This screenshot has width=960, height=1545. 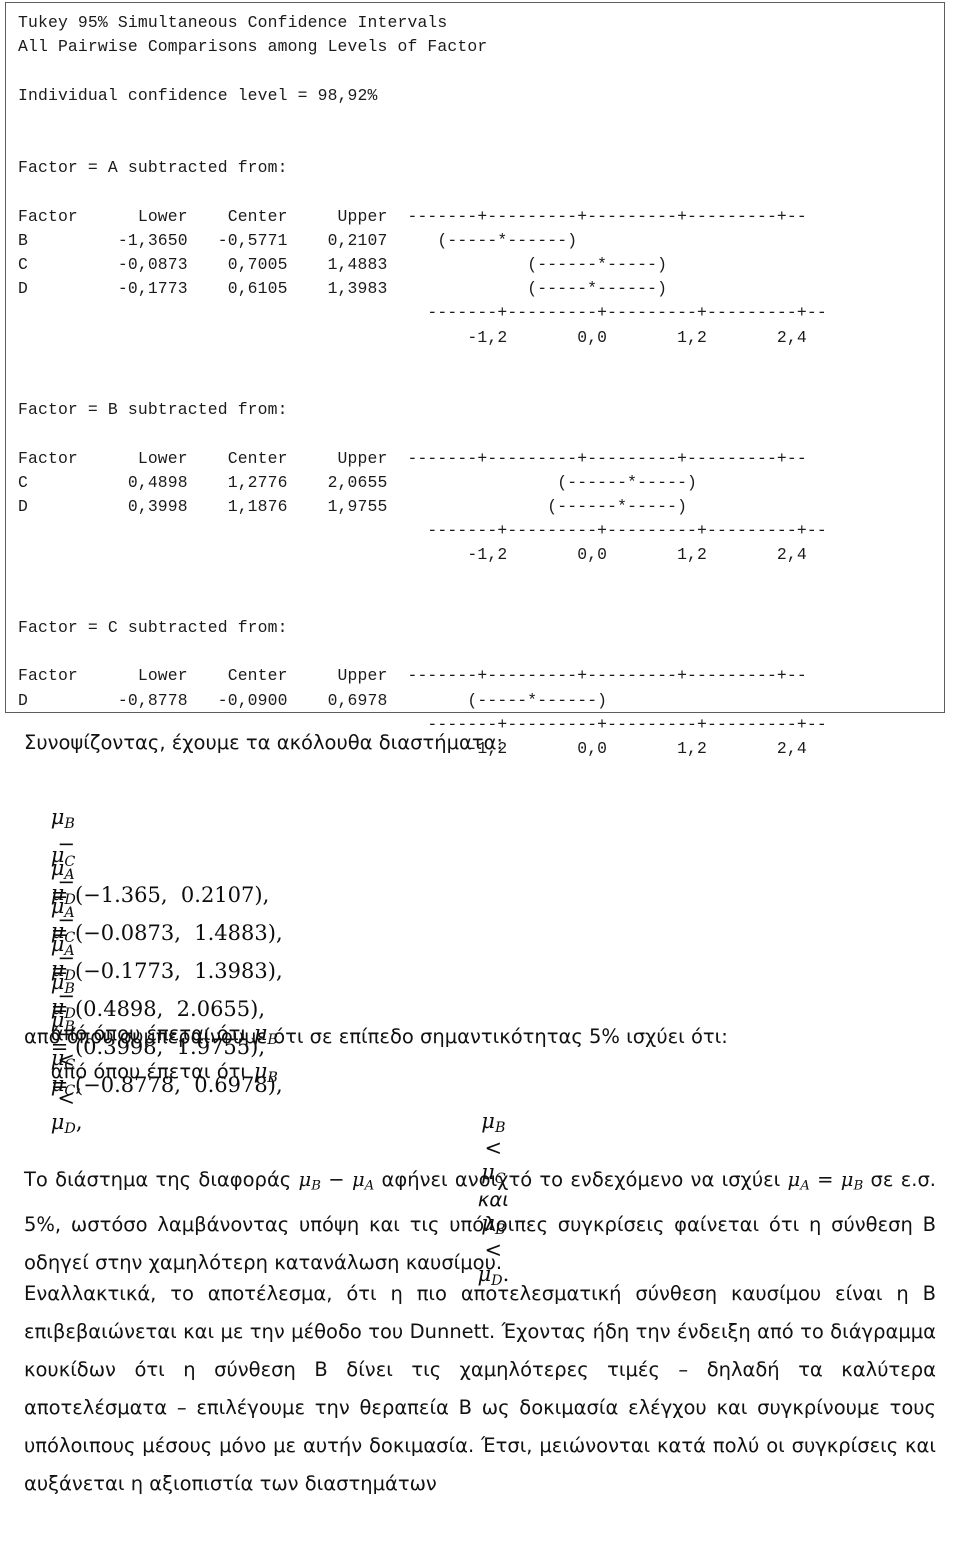 What do you see at coordinates (70, 1013) in the screenshot?
I see `mu-subscript: D` at bounding box center [70, 1013].